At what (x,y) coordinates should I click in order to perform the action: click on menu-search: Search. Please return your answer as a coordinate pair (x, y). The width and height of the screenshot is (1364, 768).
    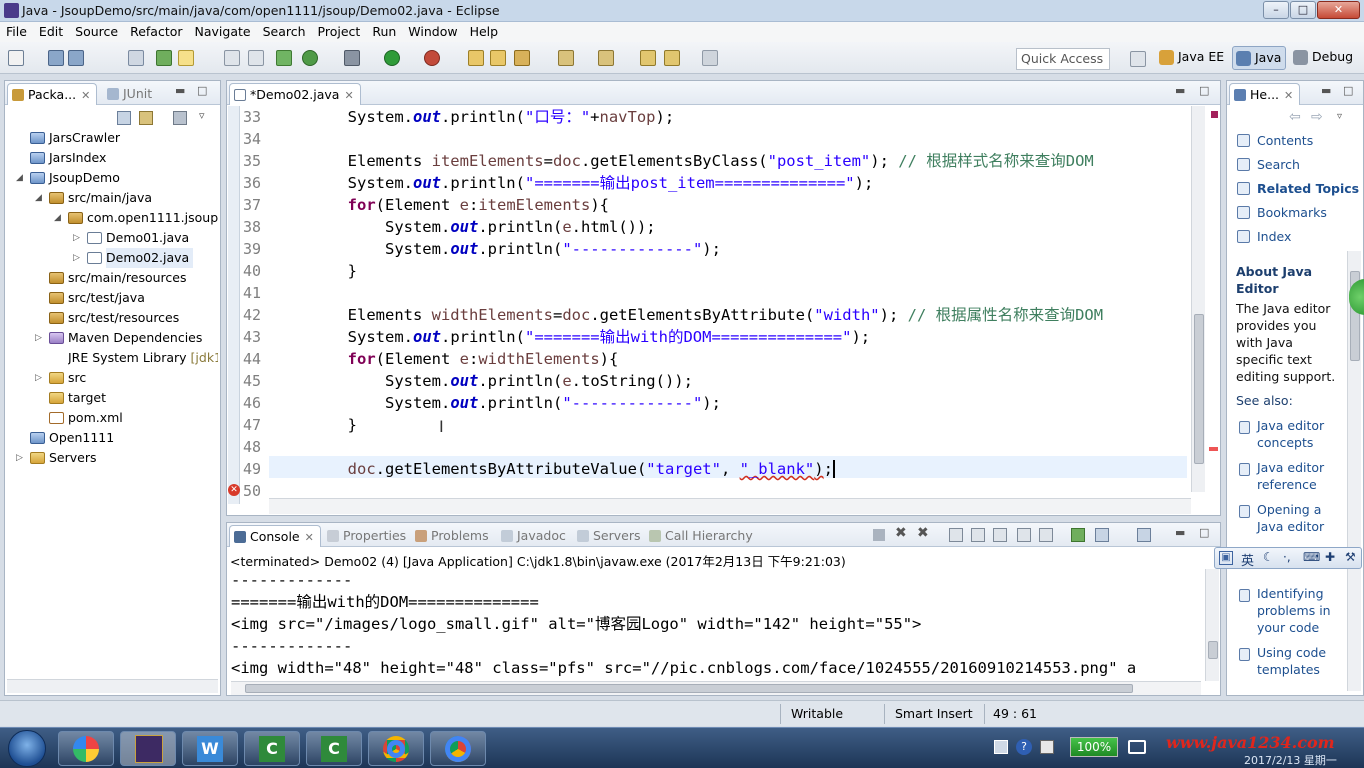
    Looking at the image, I should click on (284, 32).